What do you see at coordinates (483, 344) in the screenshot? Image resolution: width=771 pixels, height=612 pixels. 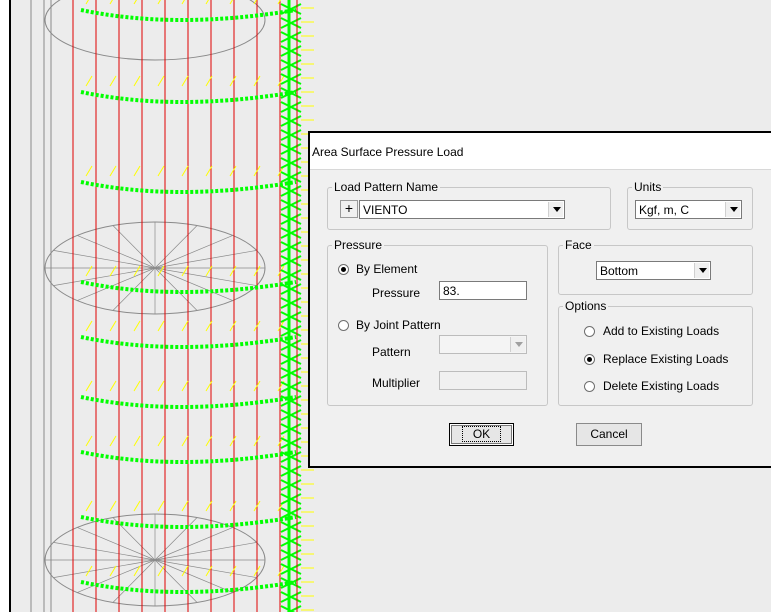 I see `pattern-select` at bounding box center [483, 344].